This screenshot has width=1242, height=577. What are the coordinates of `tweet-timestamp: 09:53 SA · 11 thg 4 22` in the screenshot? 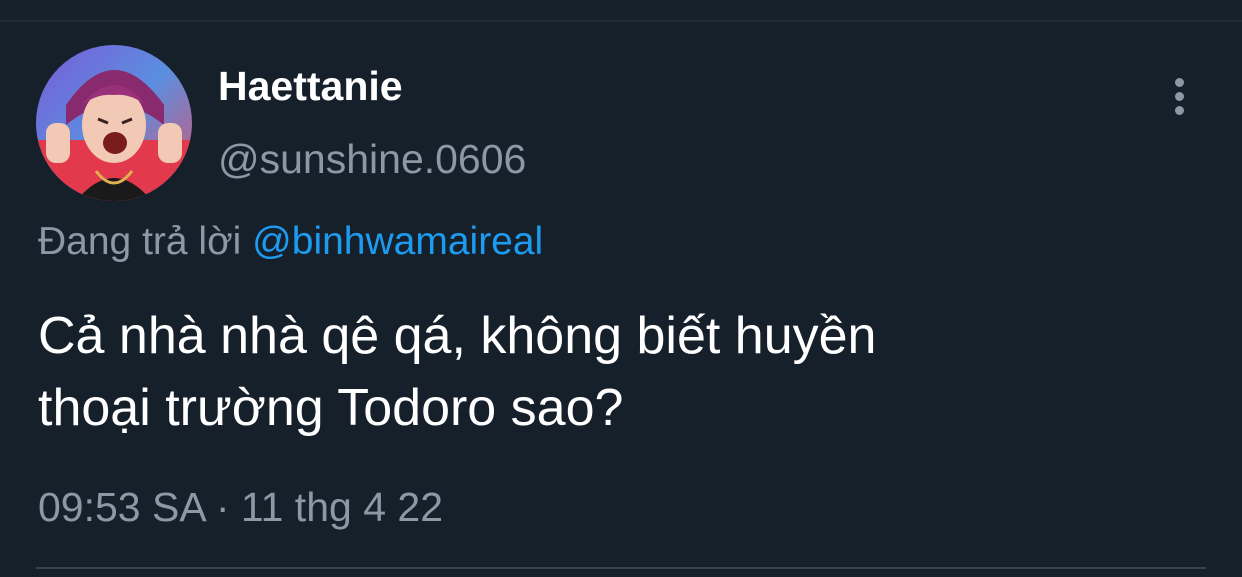 It's located at (240, 507).